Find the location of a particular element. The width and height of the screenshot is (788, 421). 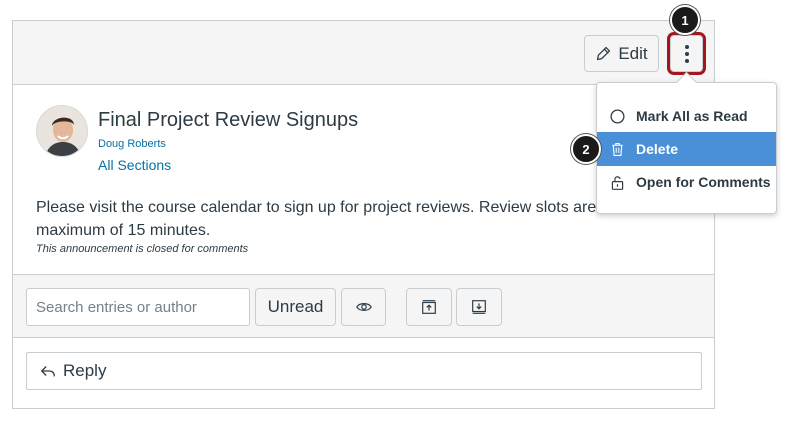

author-avatar is located at coordinates (62, 131).